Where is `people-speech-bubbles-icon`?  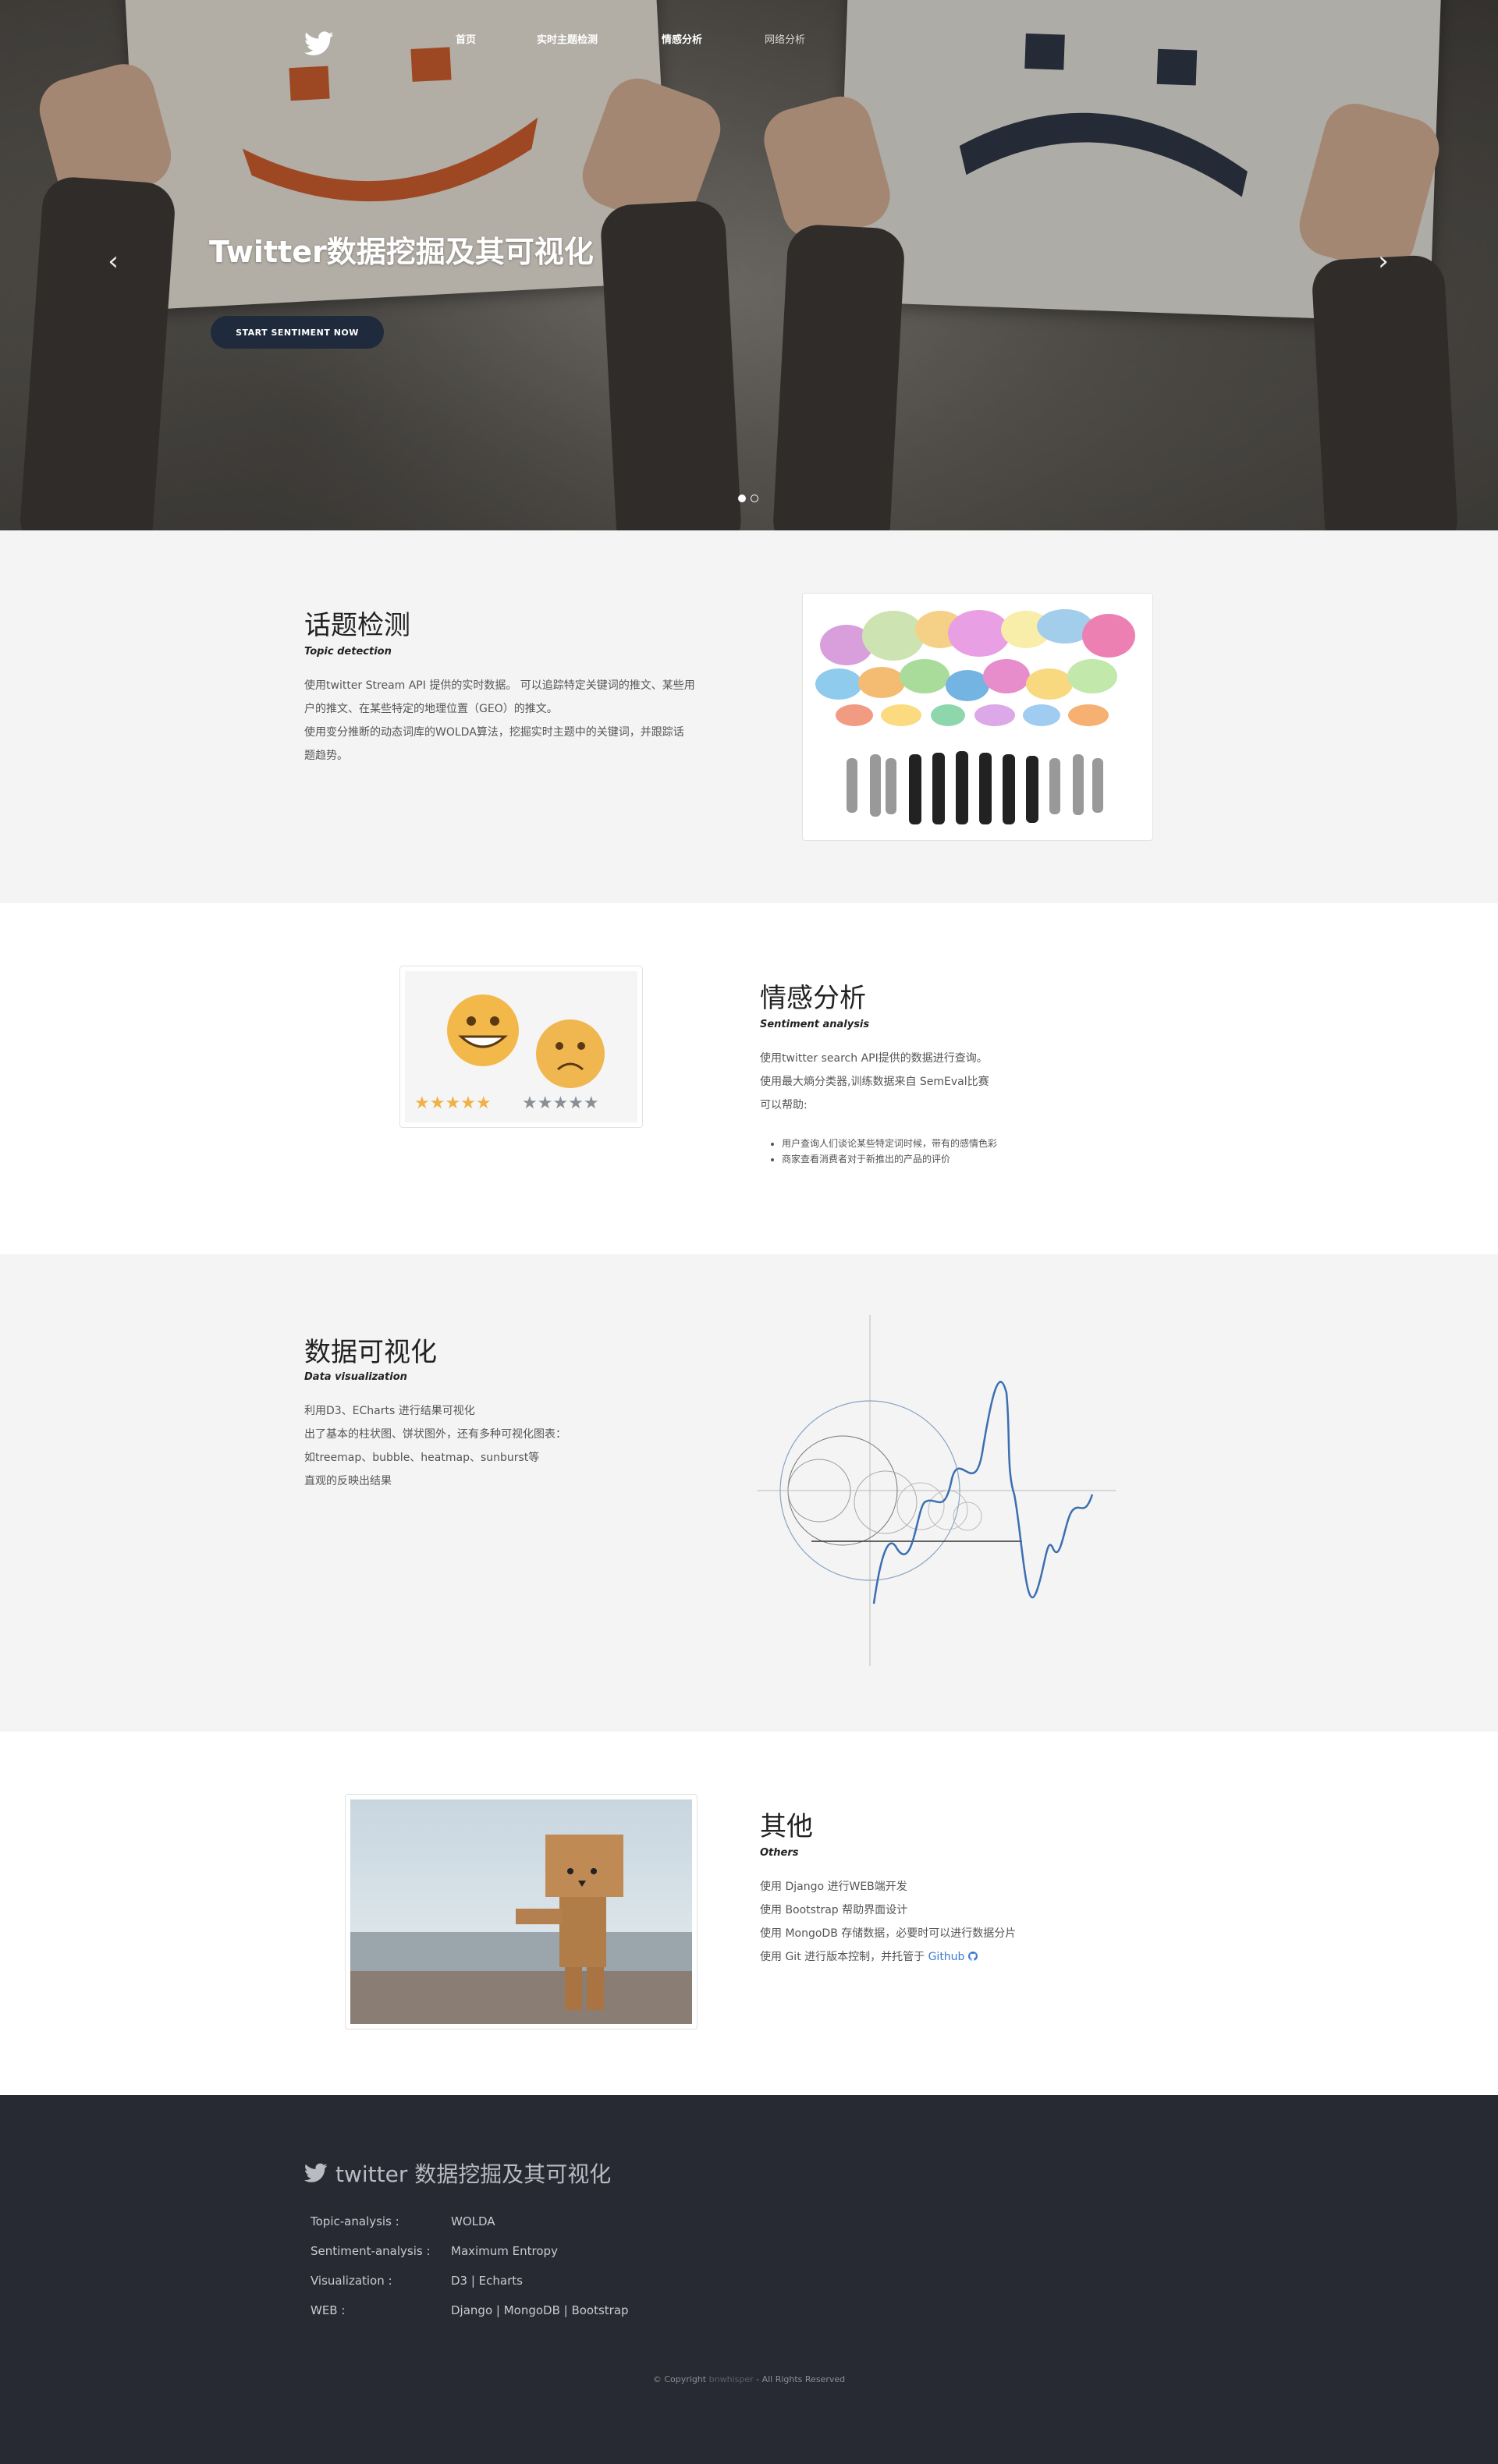 people-speech-bubbles-icon is located at coordinates (975, 716).